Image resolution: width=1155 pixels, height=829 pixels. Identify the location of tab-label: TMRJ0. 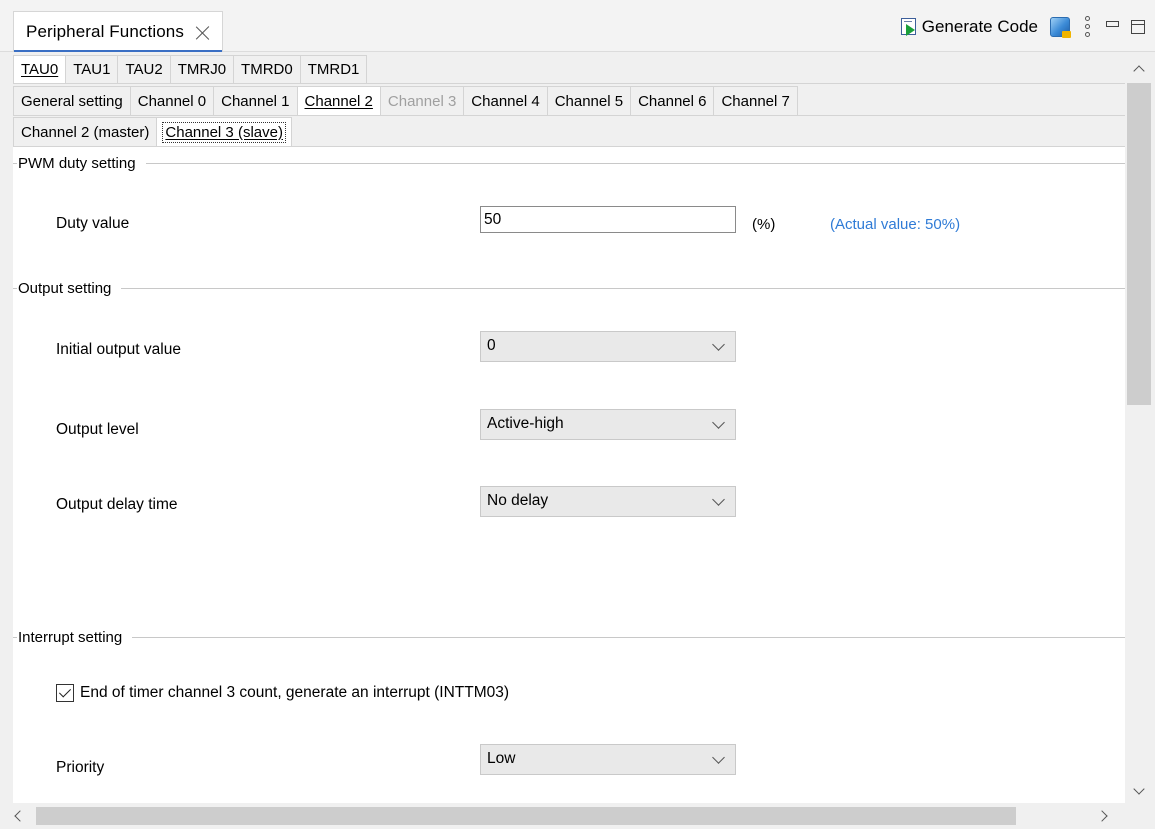
(202, 69).